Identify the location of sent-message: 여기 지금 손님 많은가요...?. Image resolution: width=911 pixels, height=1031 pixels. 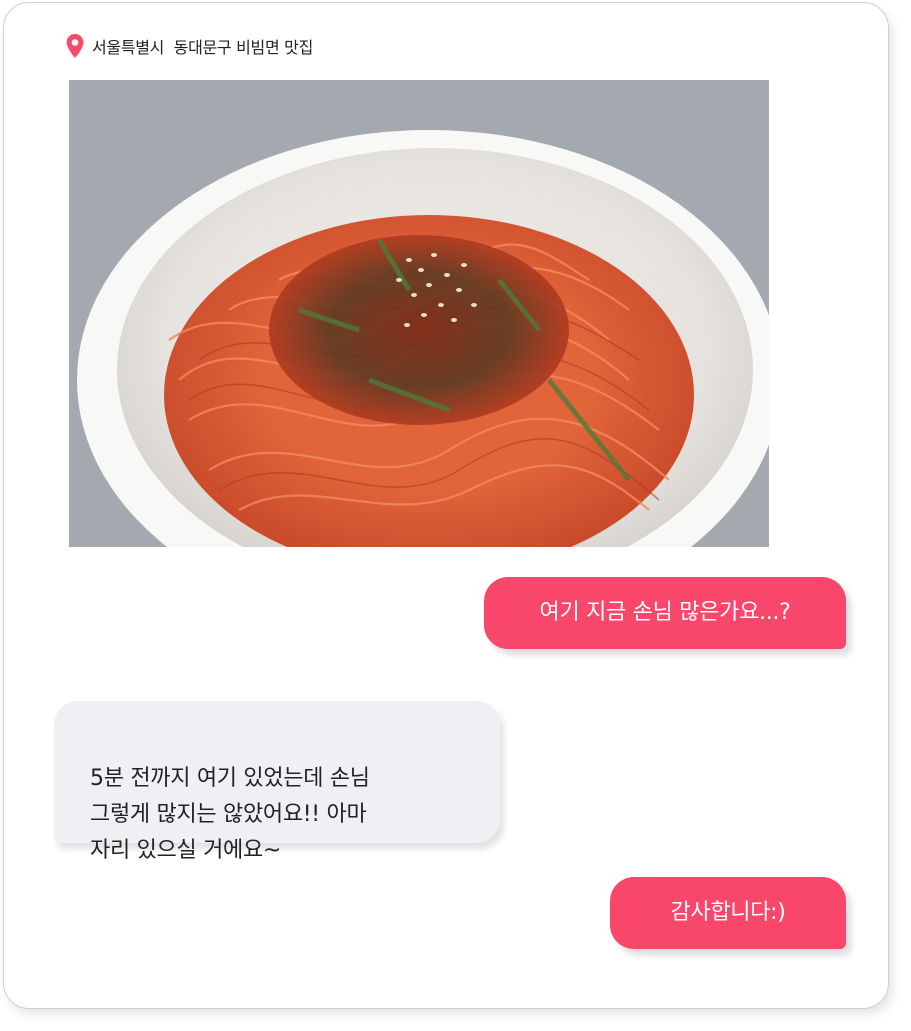
(665, 613).